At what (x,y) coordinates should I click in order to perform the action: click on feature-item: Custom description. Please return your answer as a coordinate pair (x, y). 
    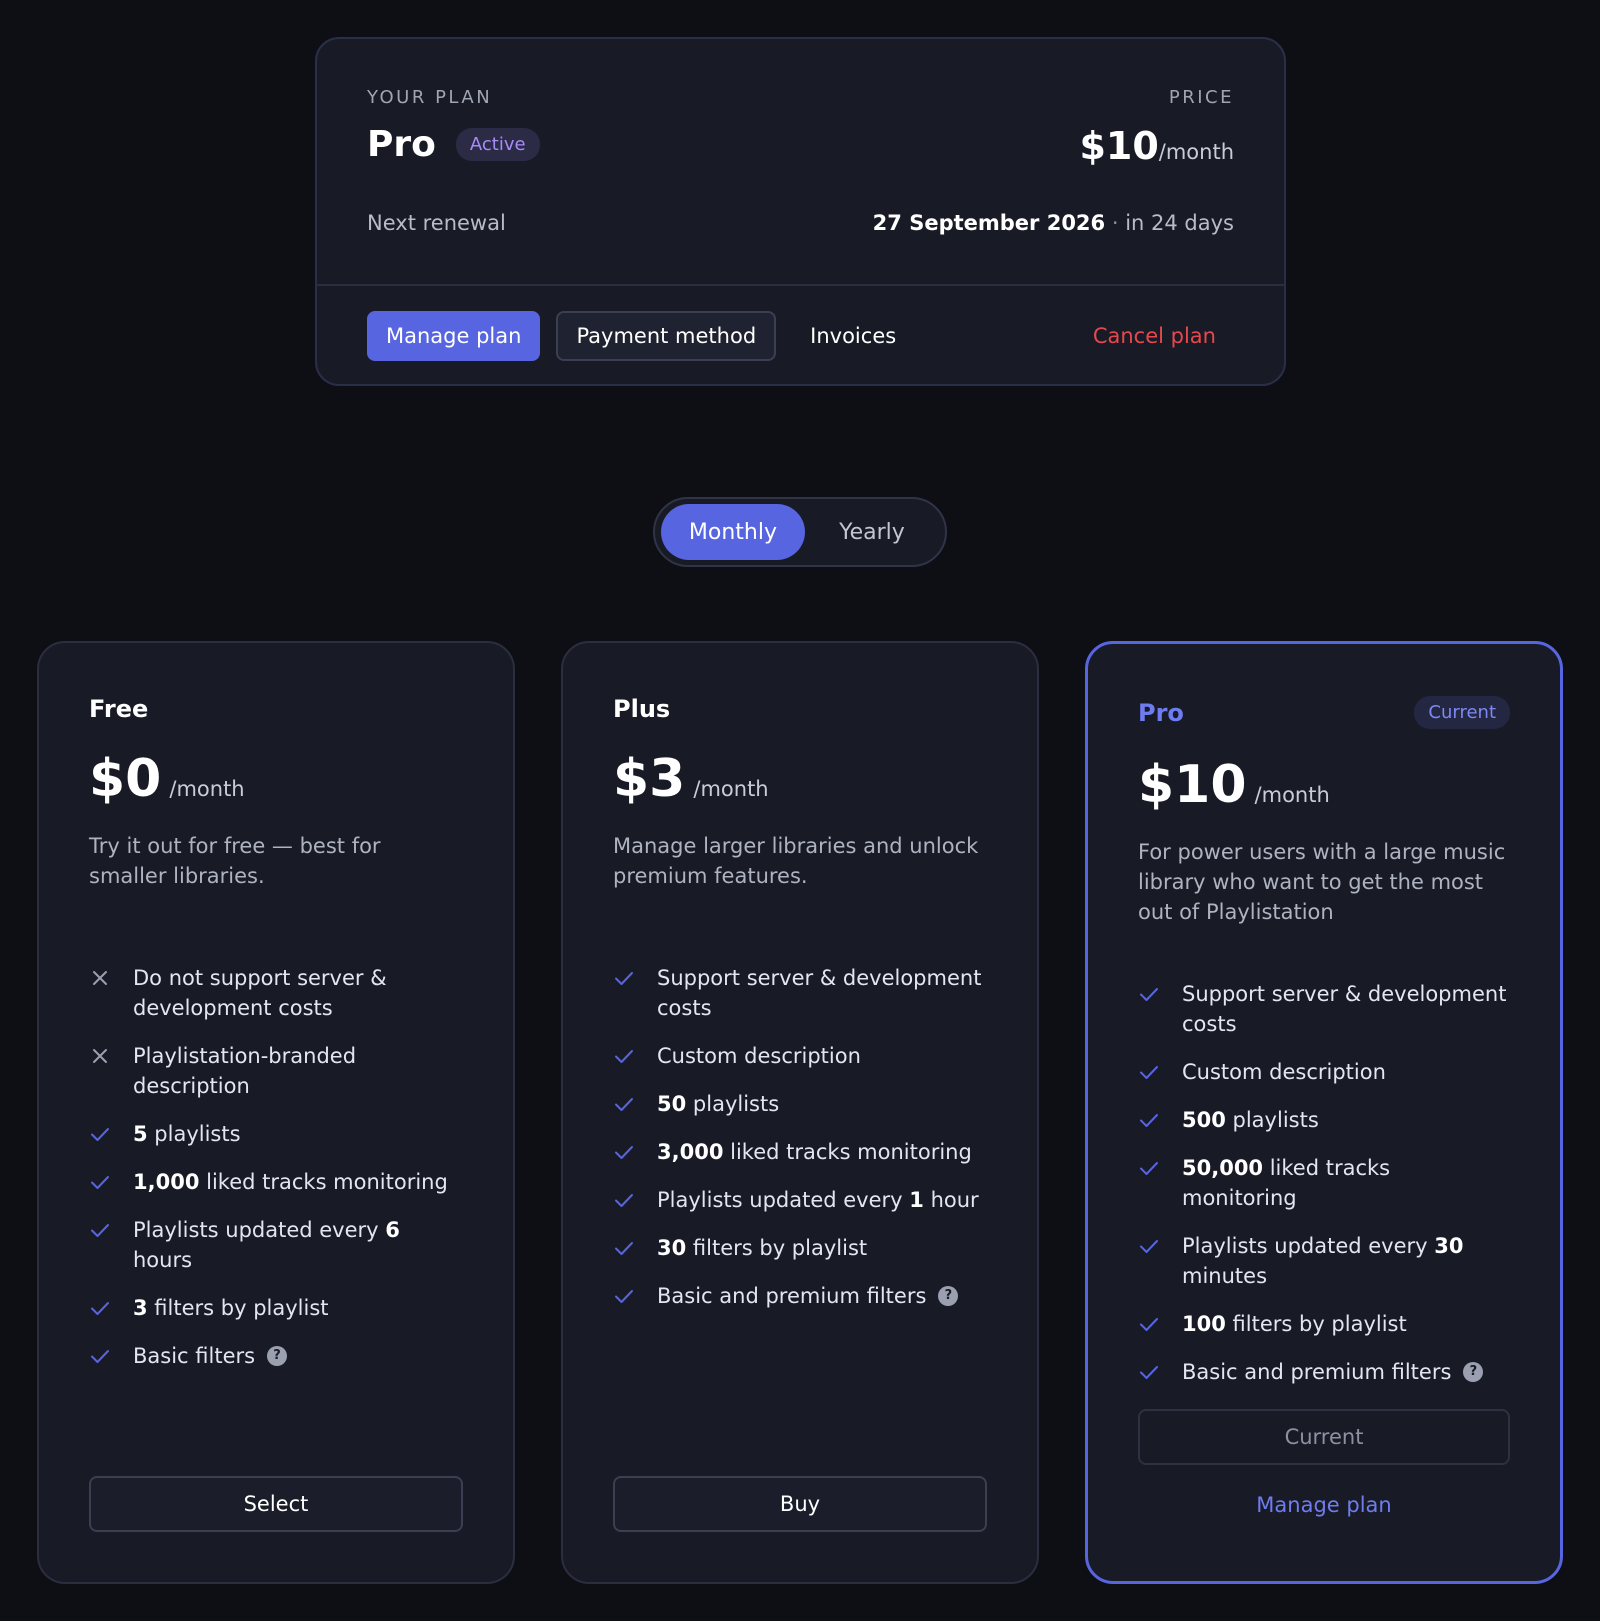
    Looking at the image, I should click on (800, 1056).